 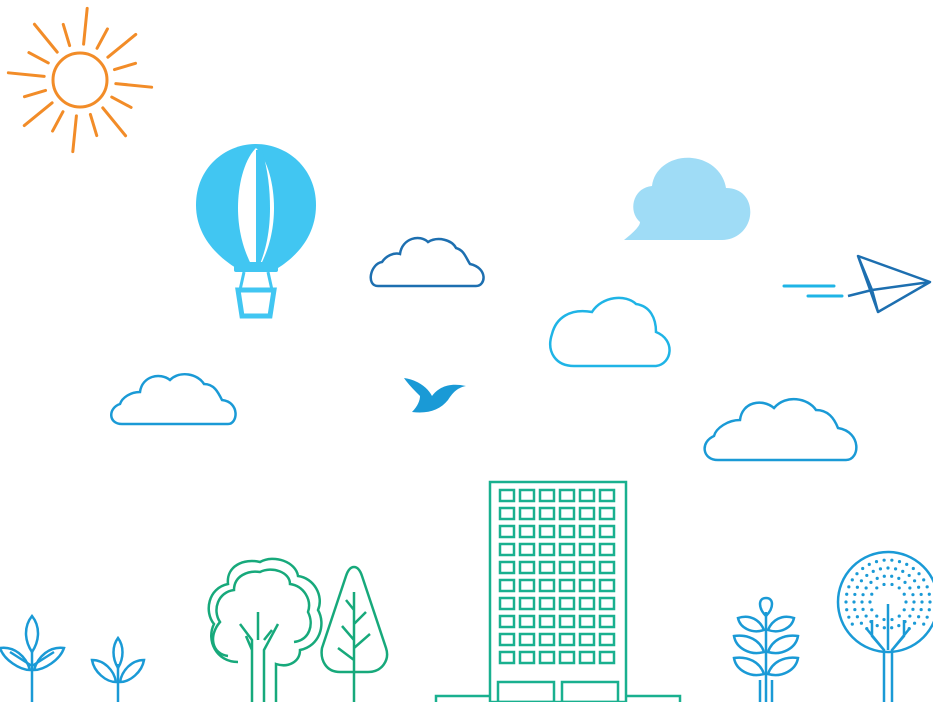 I want to click on sprout-icon, so click(x=766, y=649).